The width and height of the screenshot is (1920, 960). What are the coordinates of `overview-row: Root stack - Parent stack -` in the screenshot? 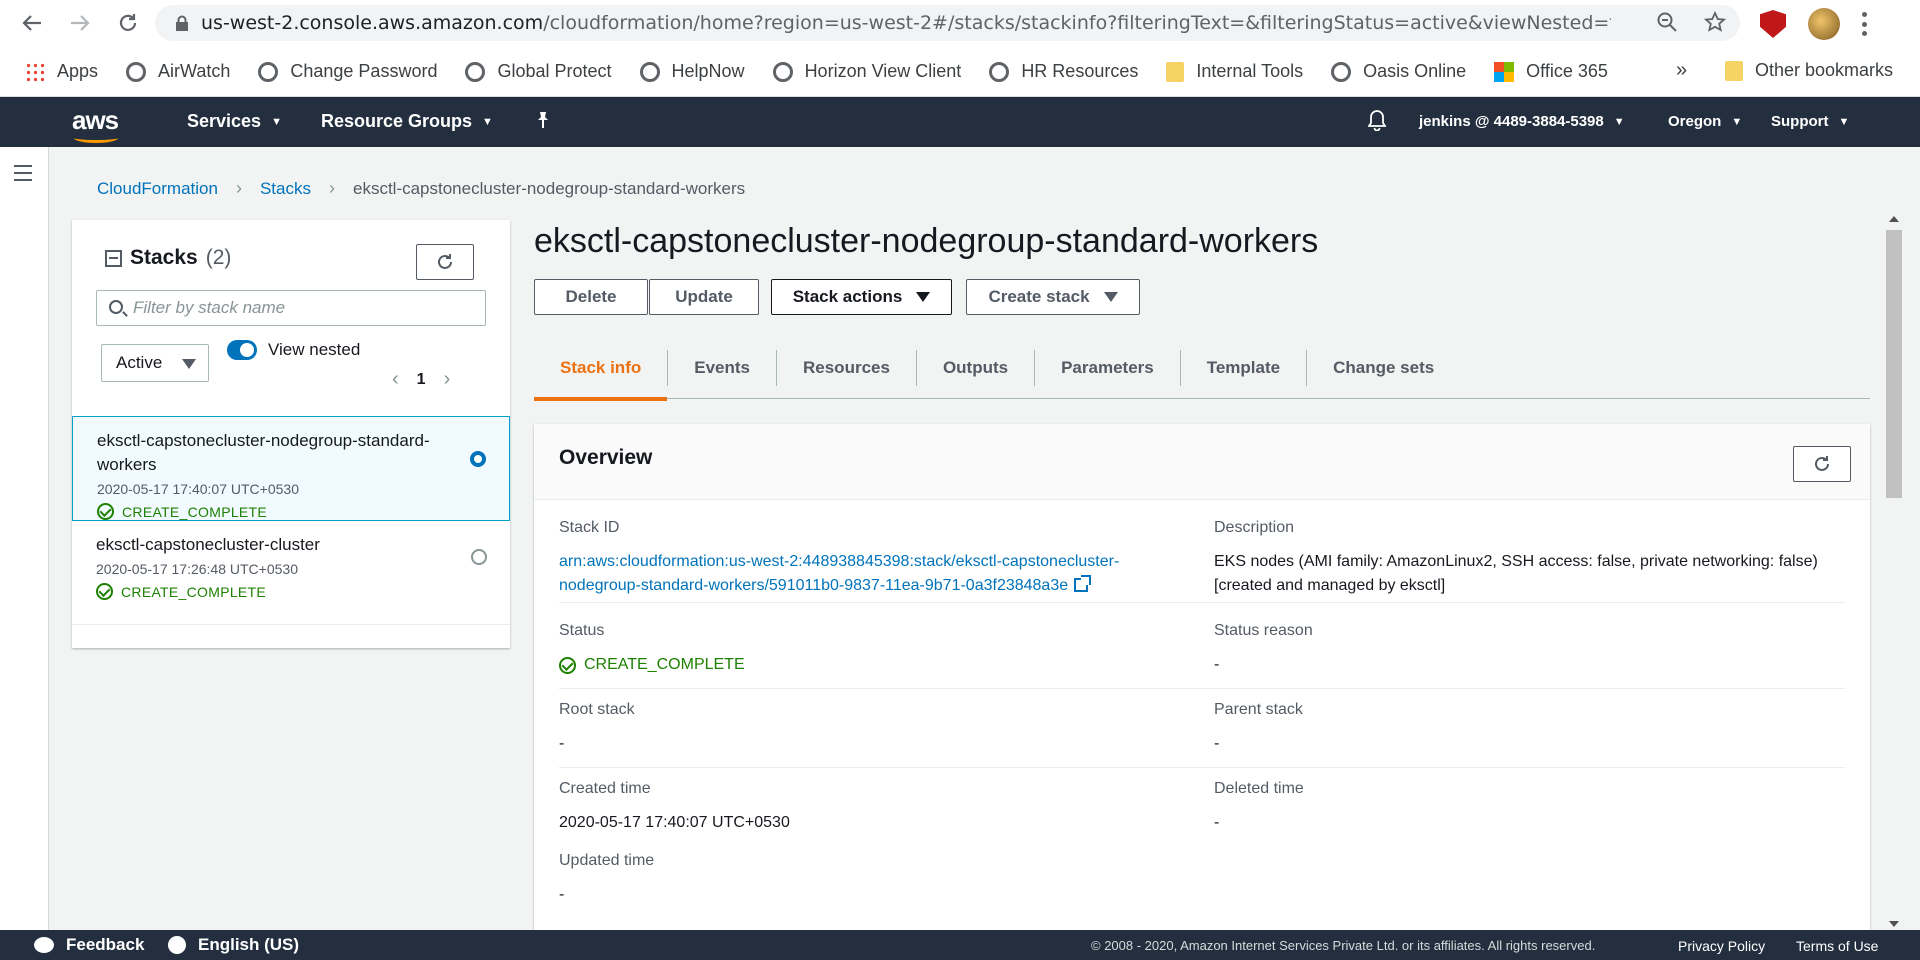 It's located at (1202, 734).